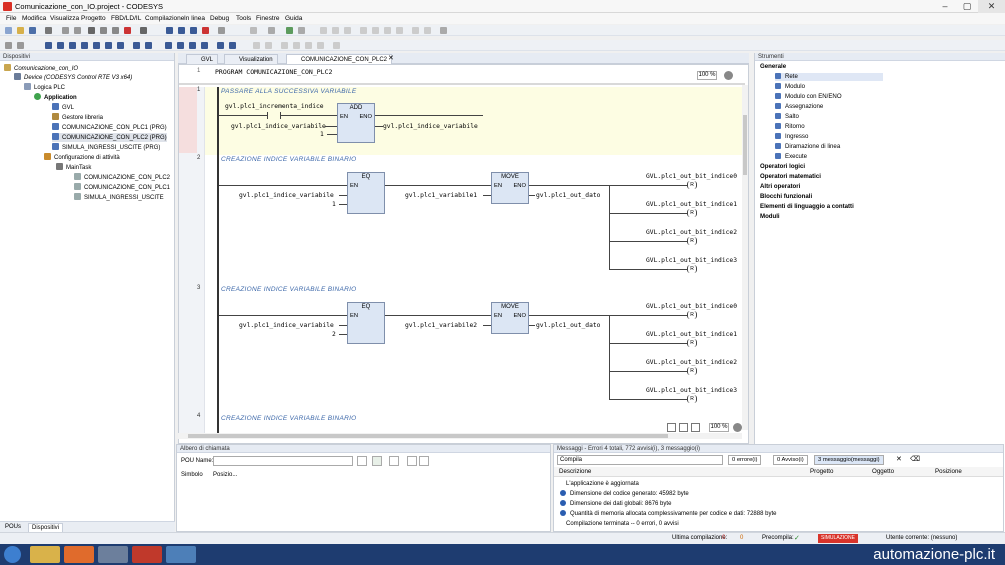  Describe the element at coordinates (180, 45) in the screenshot. I see `fbd-edge-icon` at that location.